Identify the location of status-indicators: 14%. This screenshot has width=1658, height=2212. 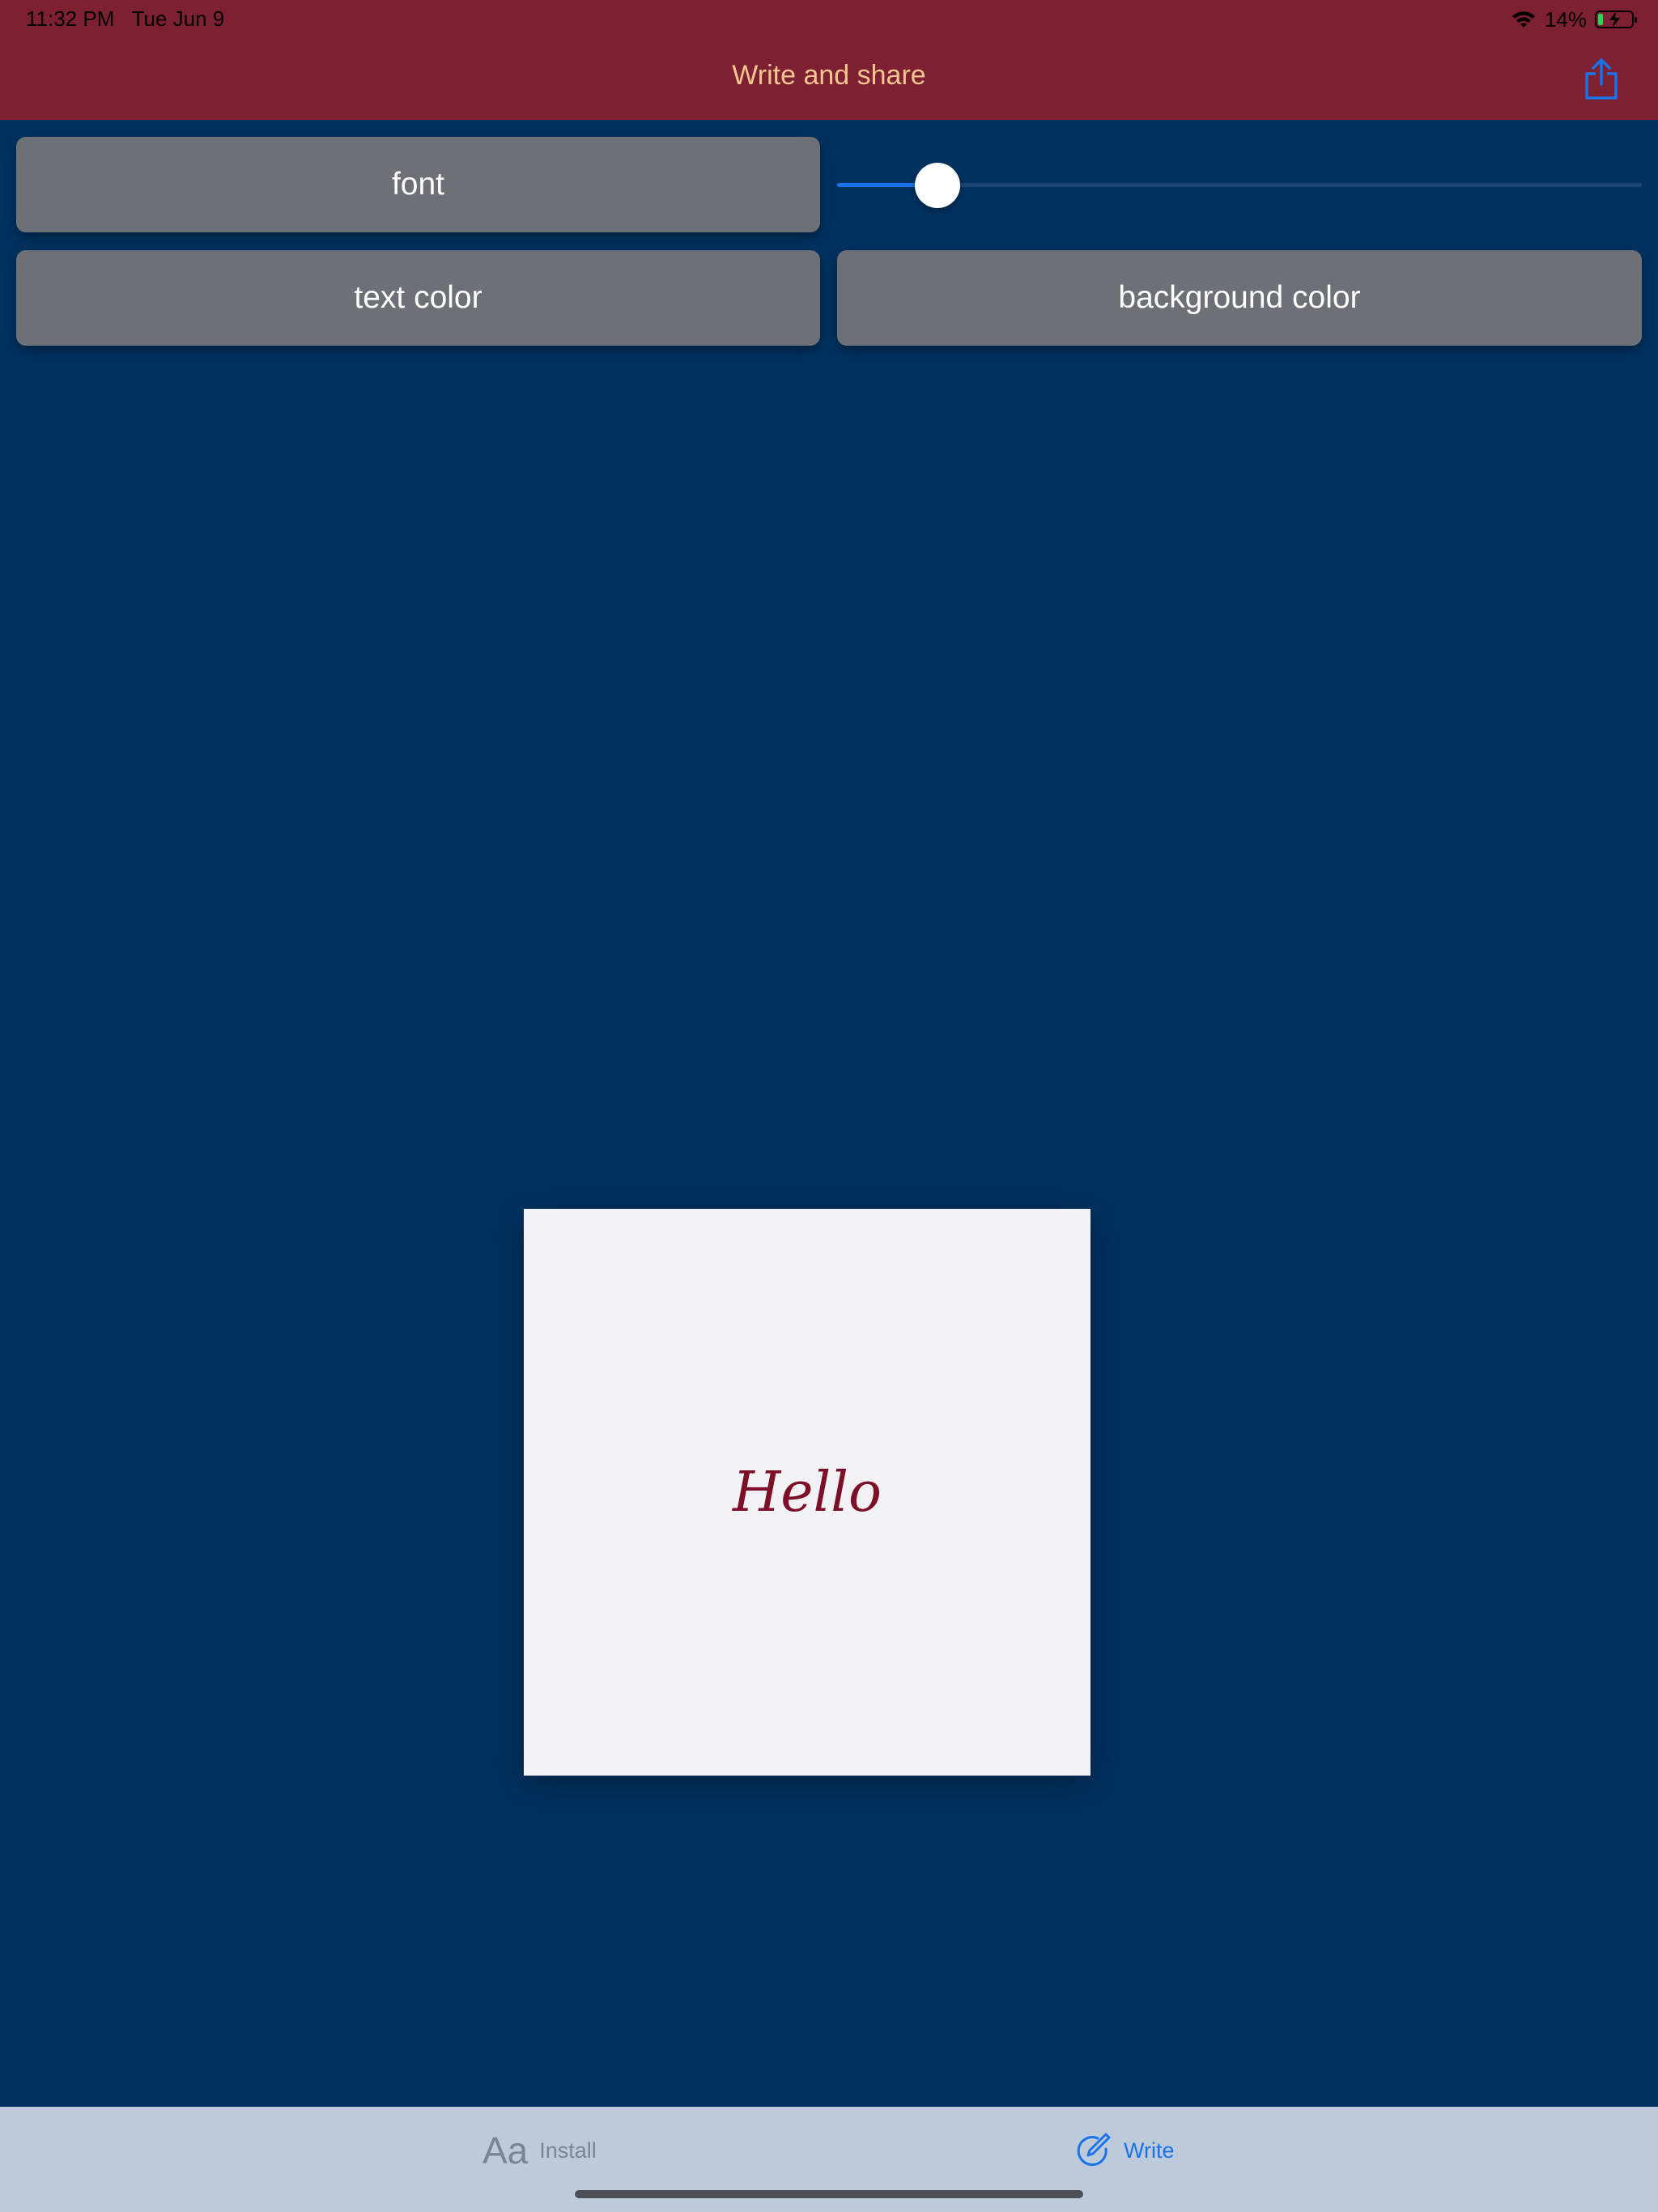
(1574, 19).